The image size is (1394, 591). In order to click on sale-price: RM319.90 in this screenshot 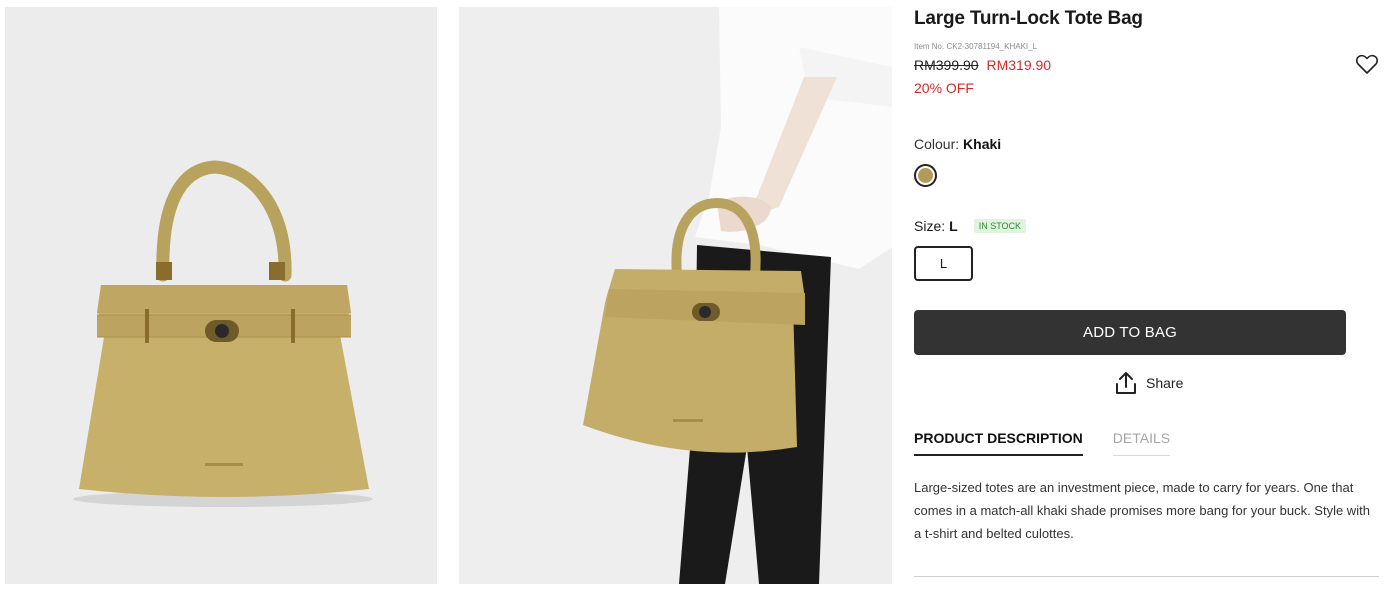, I will do `click(1019, 65)`.